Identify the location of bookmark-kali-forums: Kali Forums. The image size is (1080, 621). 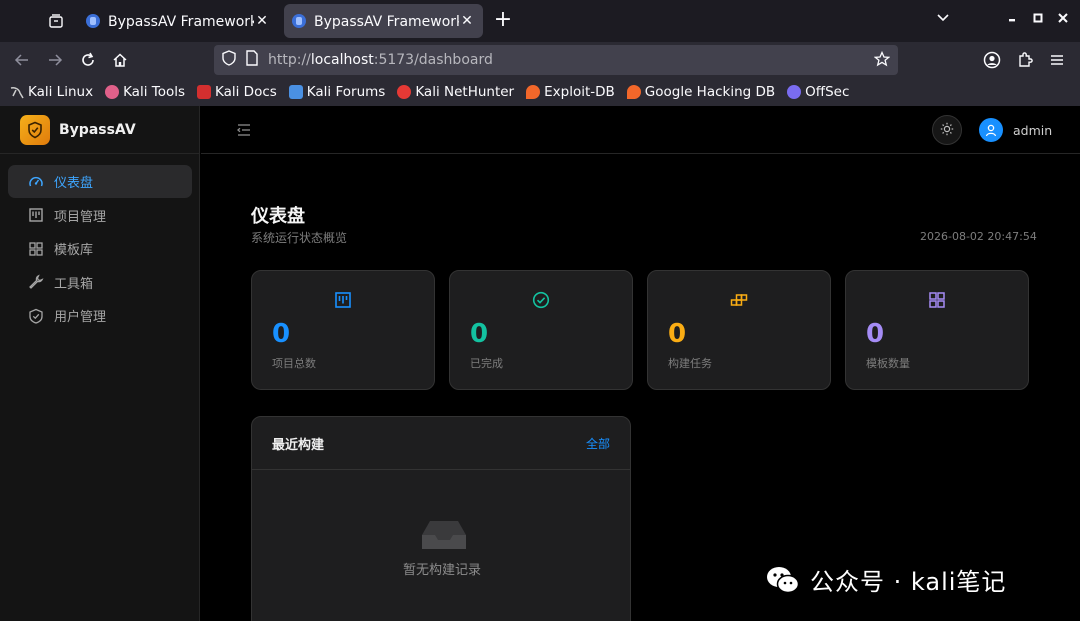
(337, 92).